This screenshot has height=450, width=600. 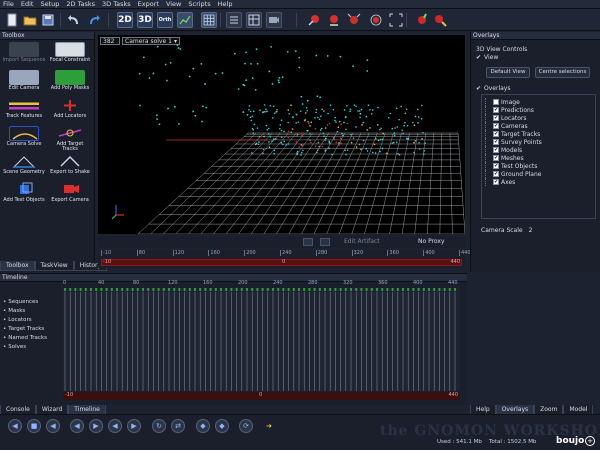 What do you see at coordinates (506, 118) in the screenshot?
I see `overlay-item-locators: ✔ Locators` at bounding box center [506, 118].